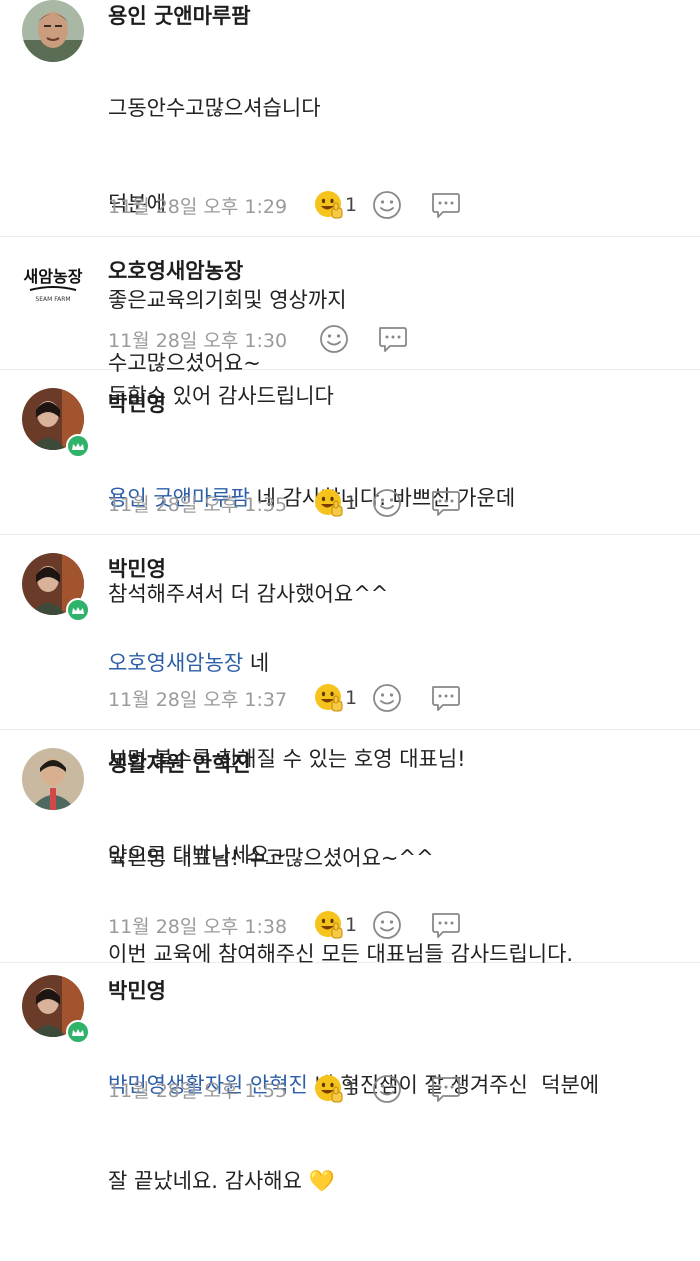 The width and height of the screenshot is (700, 1261). Describe the element at coordinates (198, 340) in the screenshot. I see `comment-time: 11월 28일 오후 1:30` at that location.